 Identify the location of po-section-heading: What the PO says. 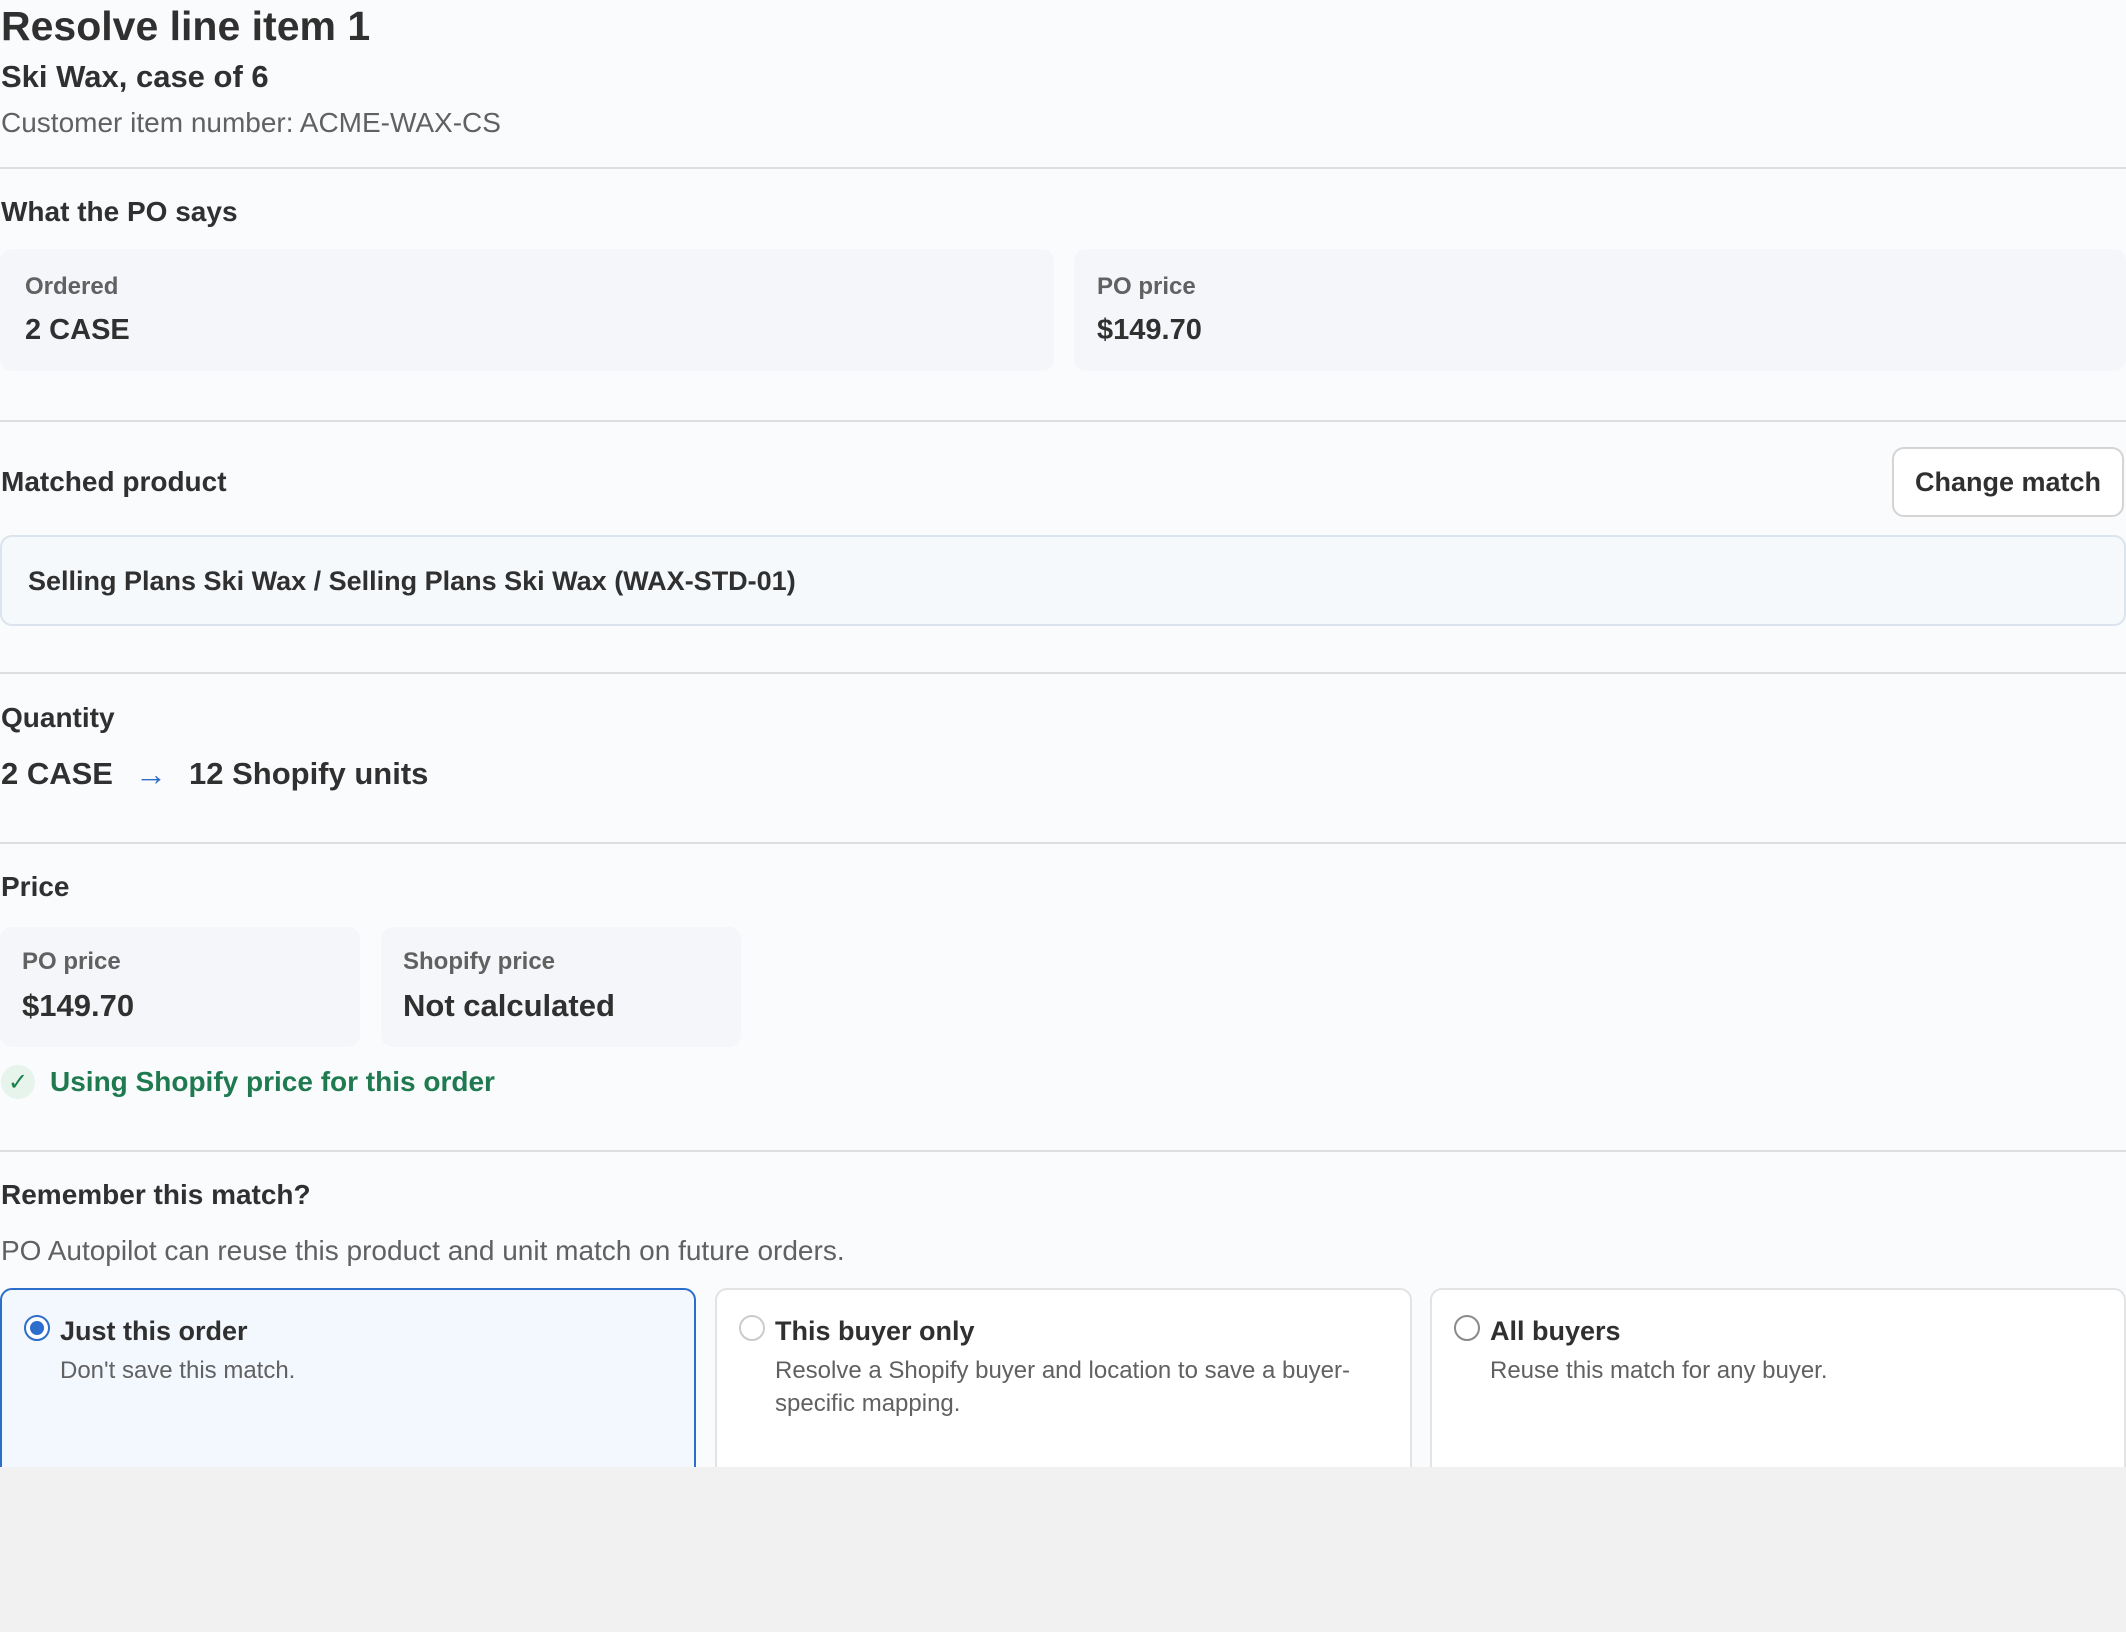
(119, 211).